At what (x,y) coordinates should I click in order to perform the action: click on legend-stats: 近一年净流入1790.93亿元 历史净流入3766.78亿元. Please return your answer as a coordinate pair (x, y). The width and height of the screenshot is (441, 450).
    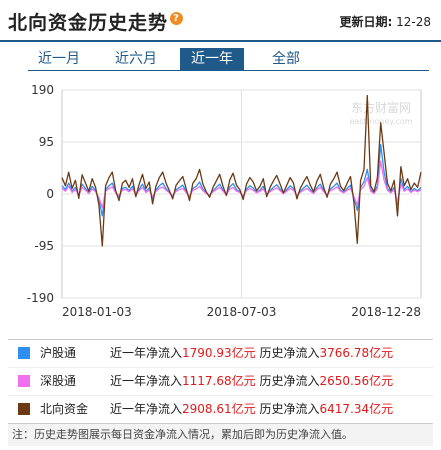
    Looking at the image, I should click on (251, 353).